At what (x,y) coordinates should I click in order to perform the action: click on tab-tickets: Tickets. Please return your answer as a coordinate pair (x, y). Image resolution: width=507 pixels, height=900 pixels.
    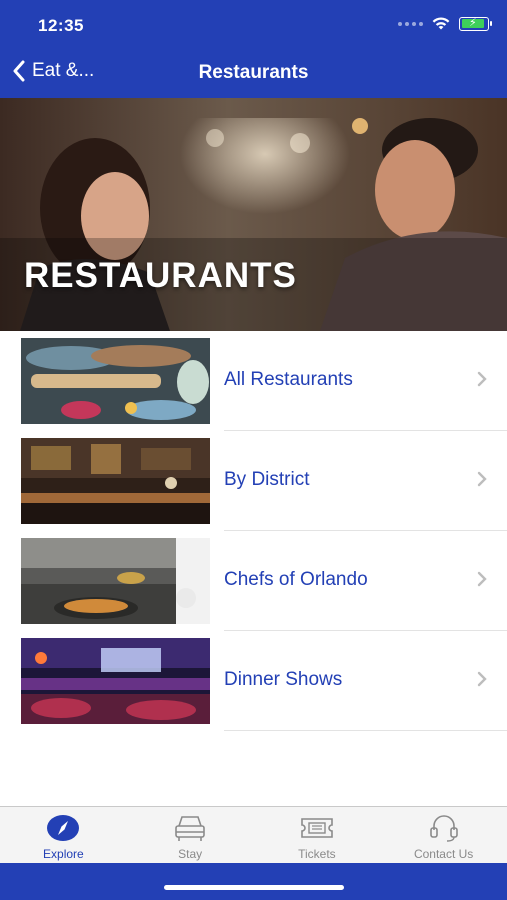
    Looking at the image, I should click on (317, 835).